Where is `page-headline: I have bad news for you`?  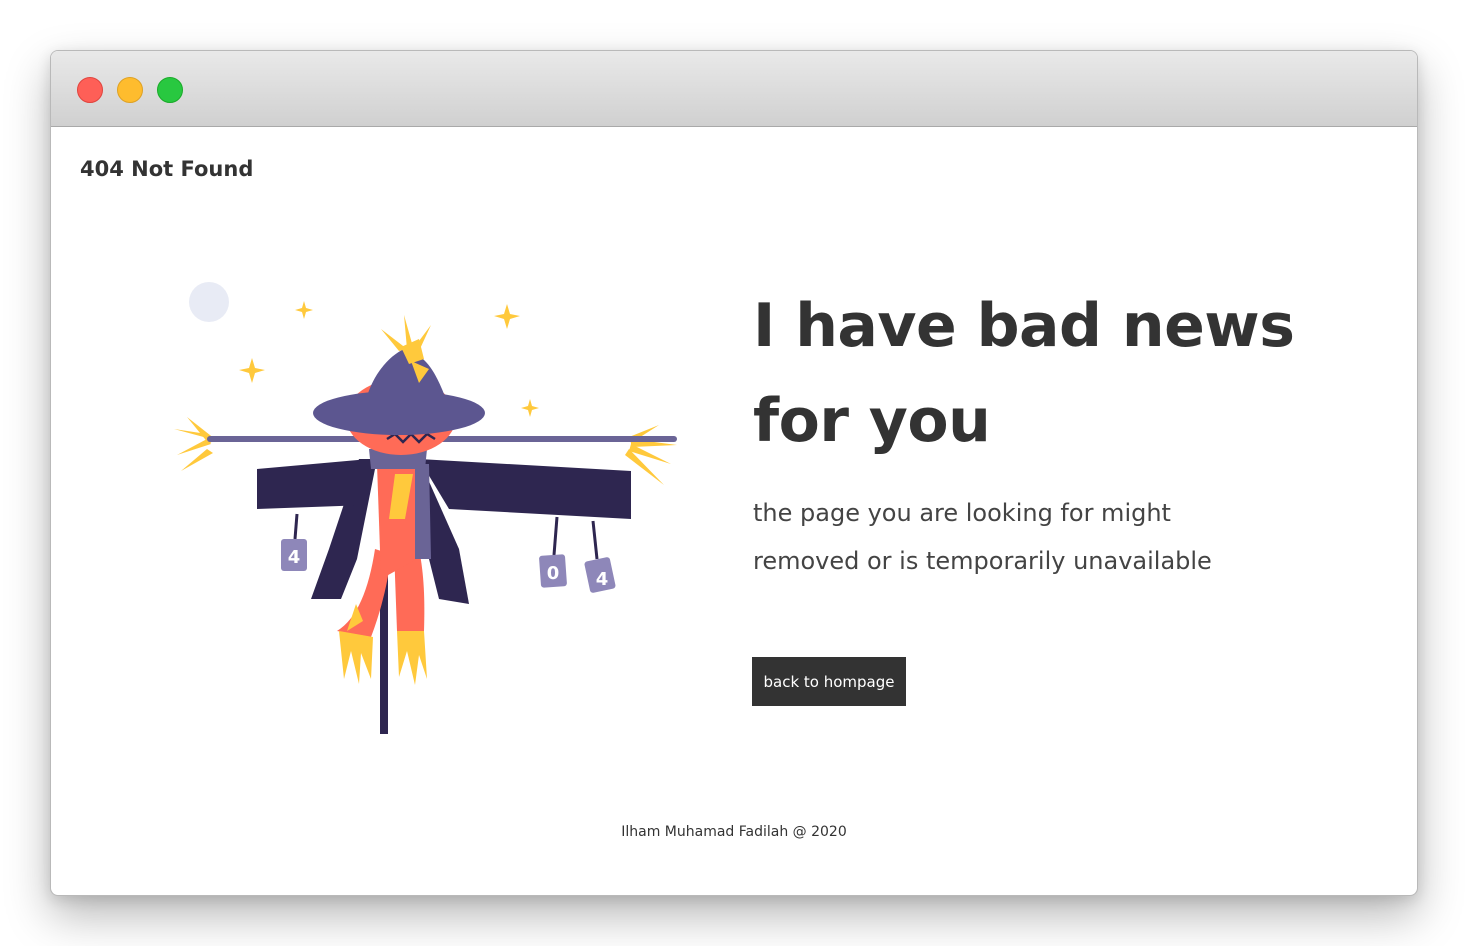 page-headline: I have bad news for you is located at coordinates (1024, 373).